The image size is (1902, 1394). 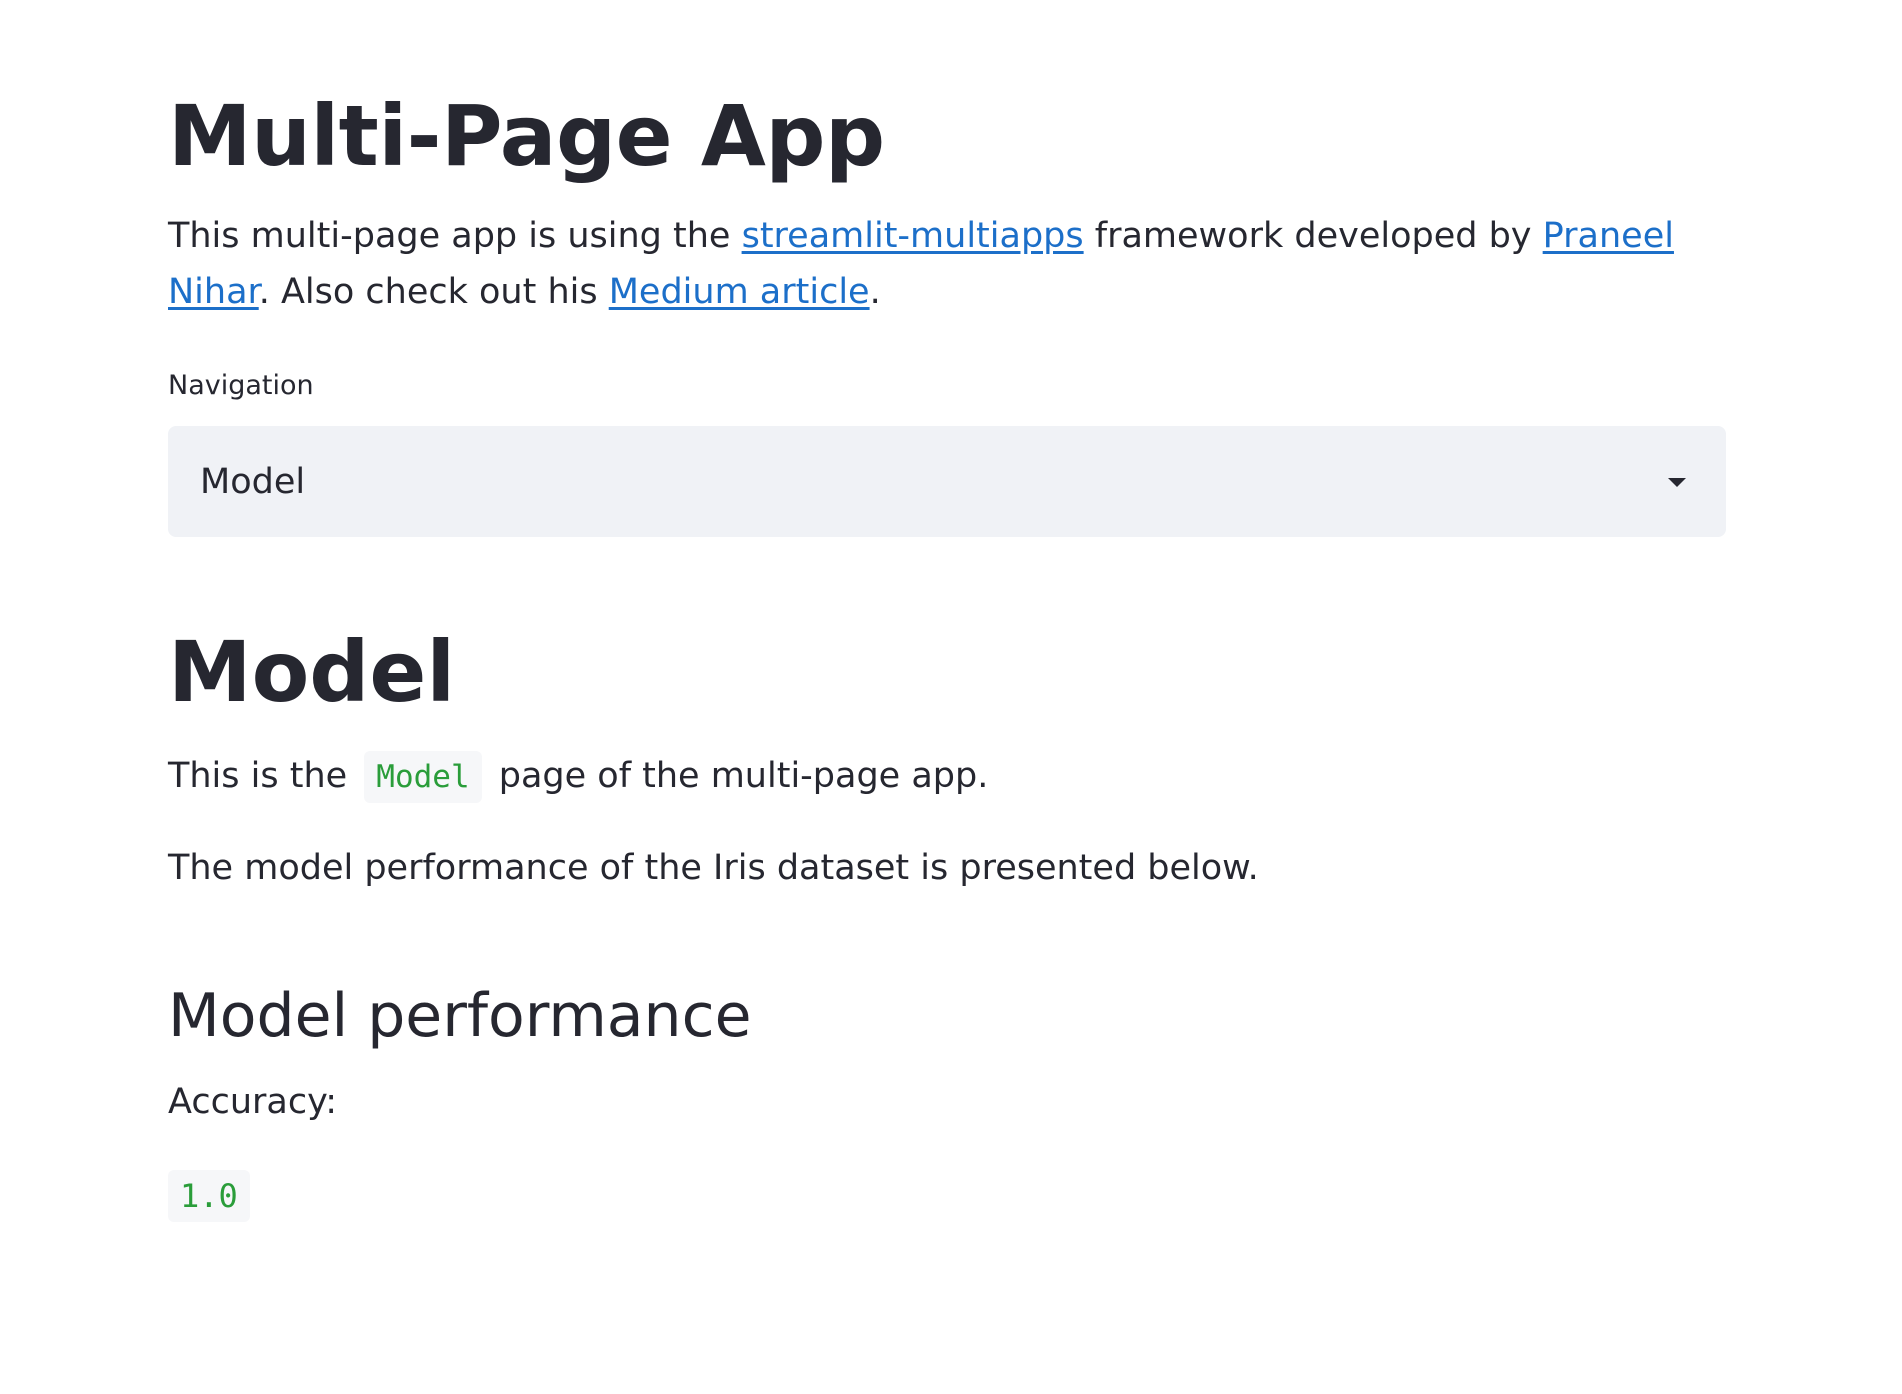 I want to click on navigation-label: Navigation, so click(x=241, y=385).